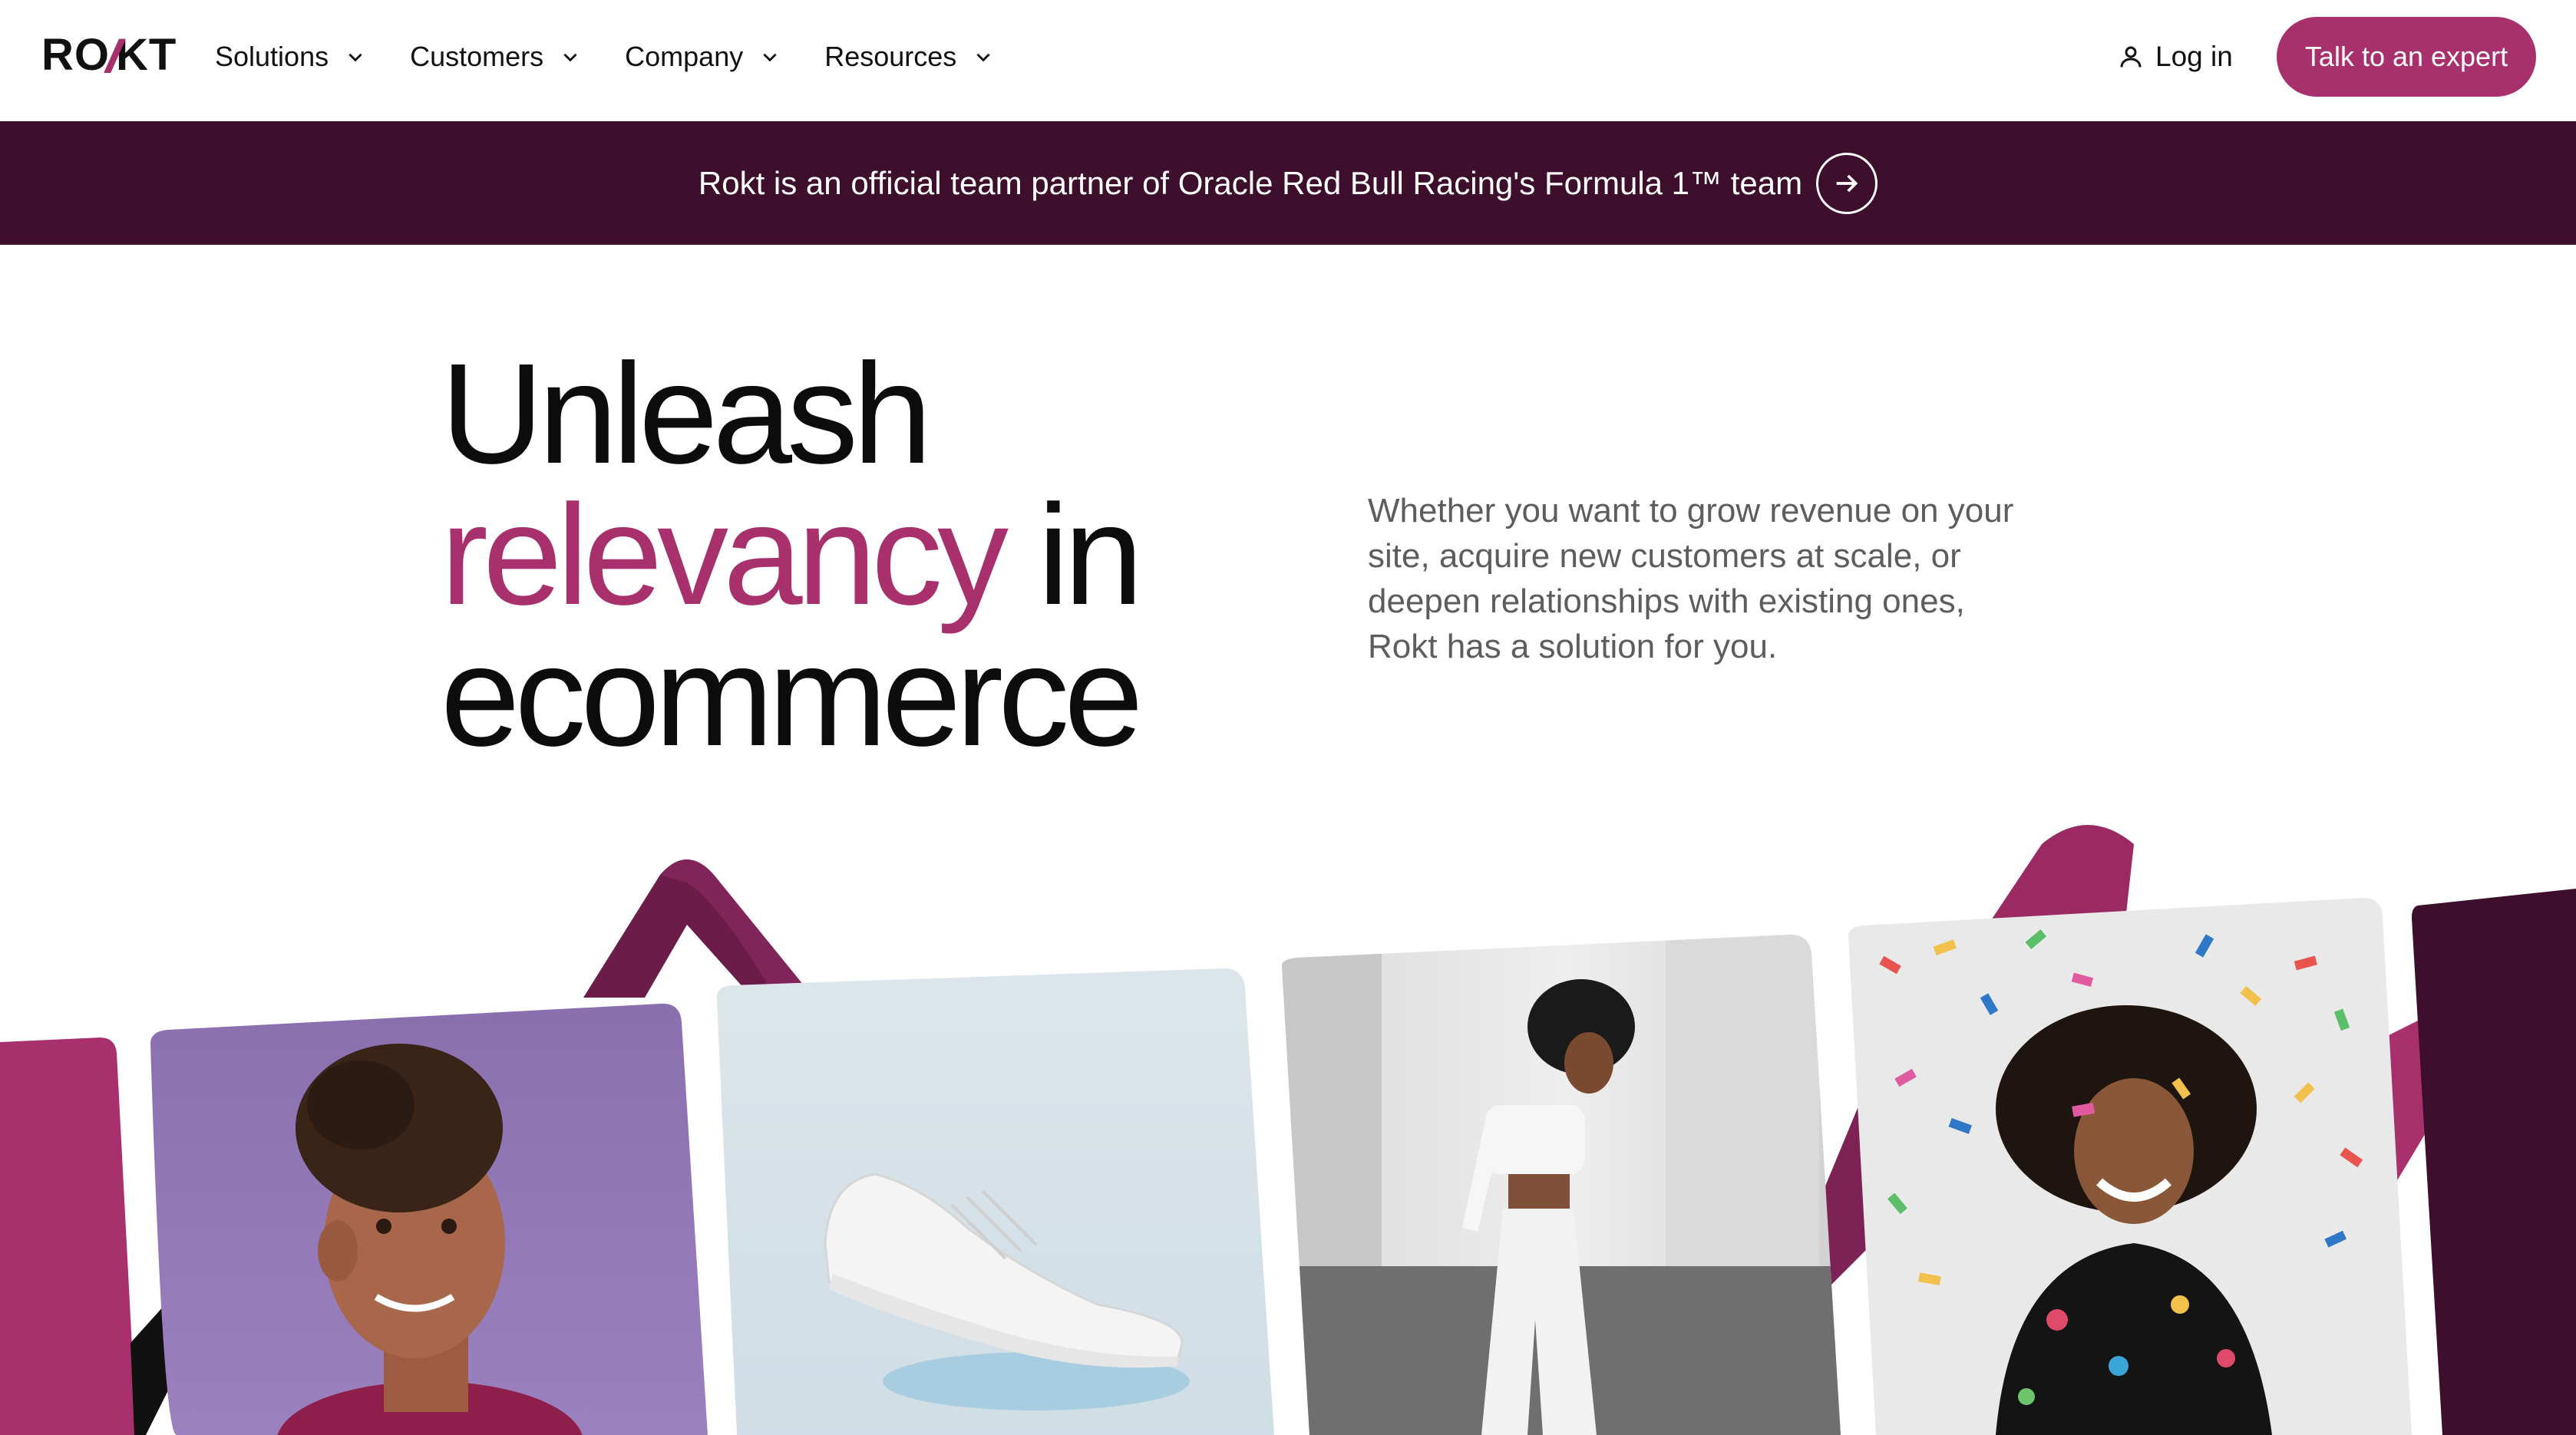 Image resolution: width=2576 pixels, height=1435 pixels. I want to click on user-icon, so click(2131, 57).